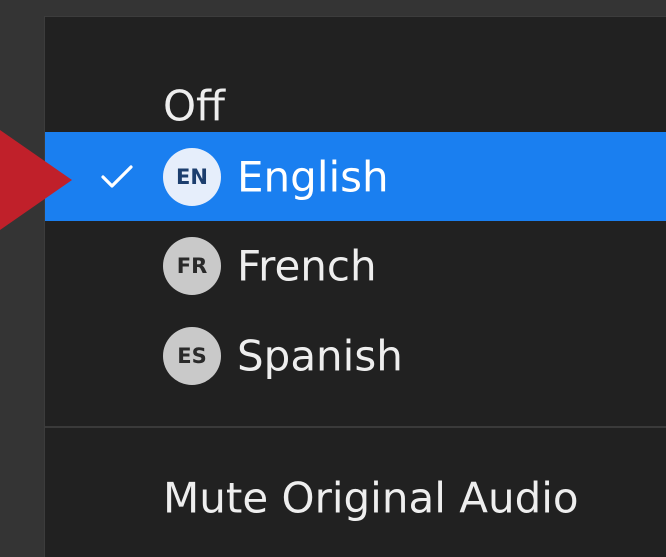 This screenshot has width=666, height=557. I want to click on checkmark-icon, so click(117, 176).